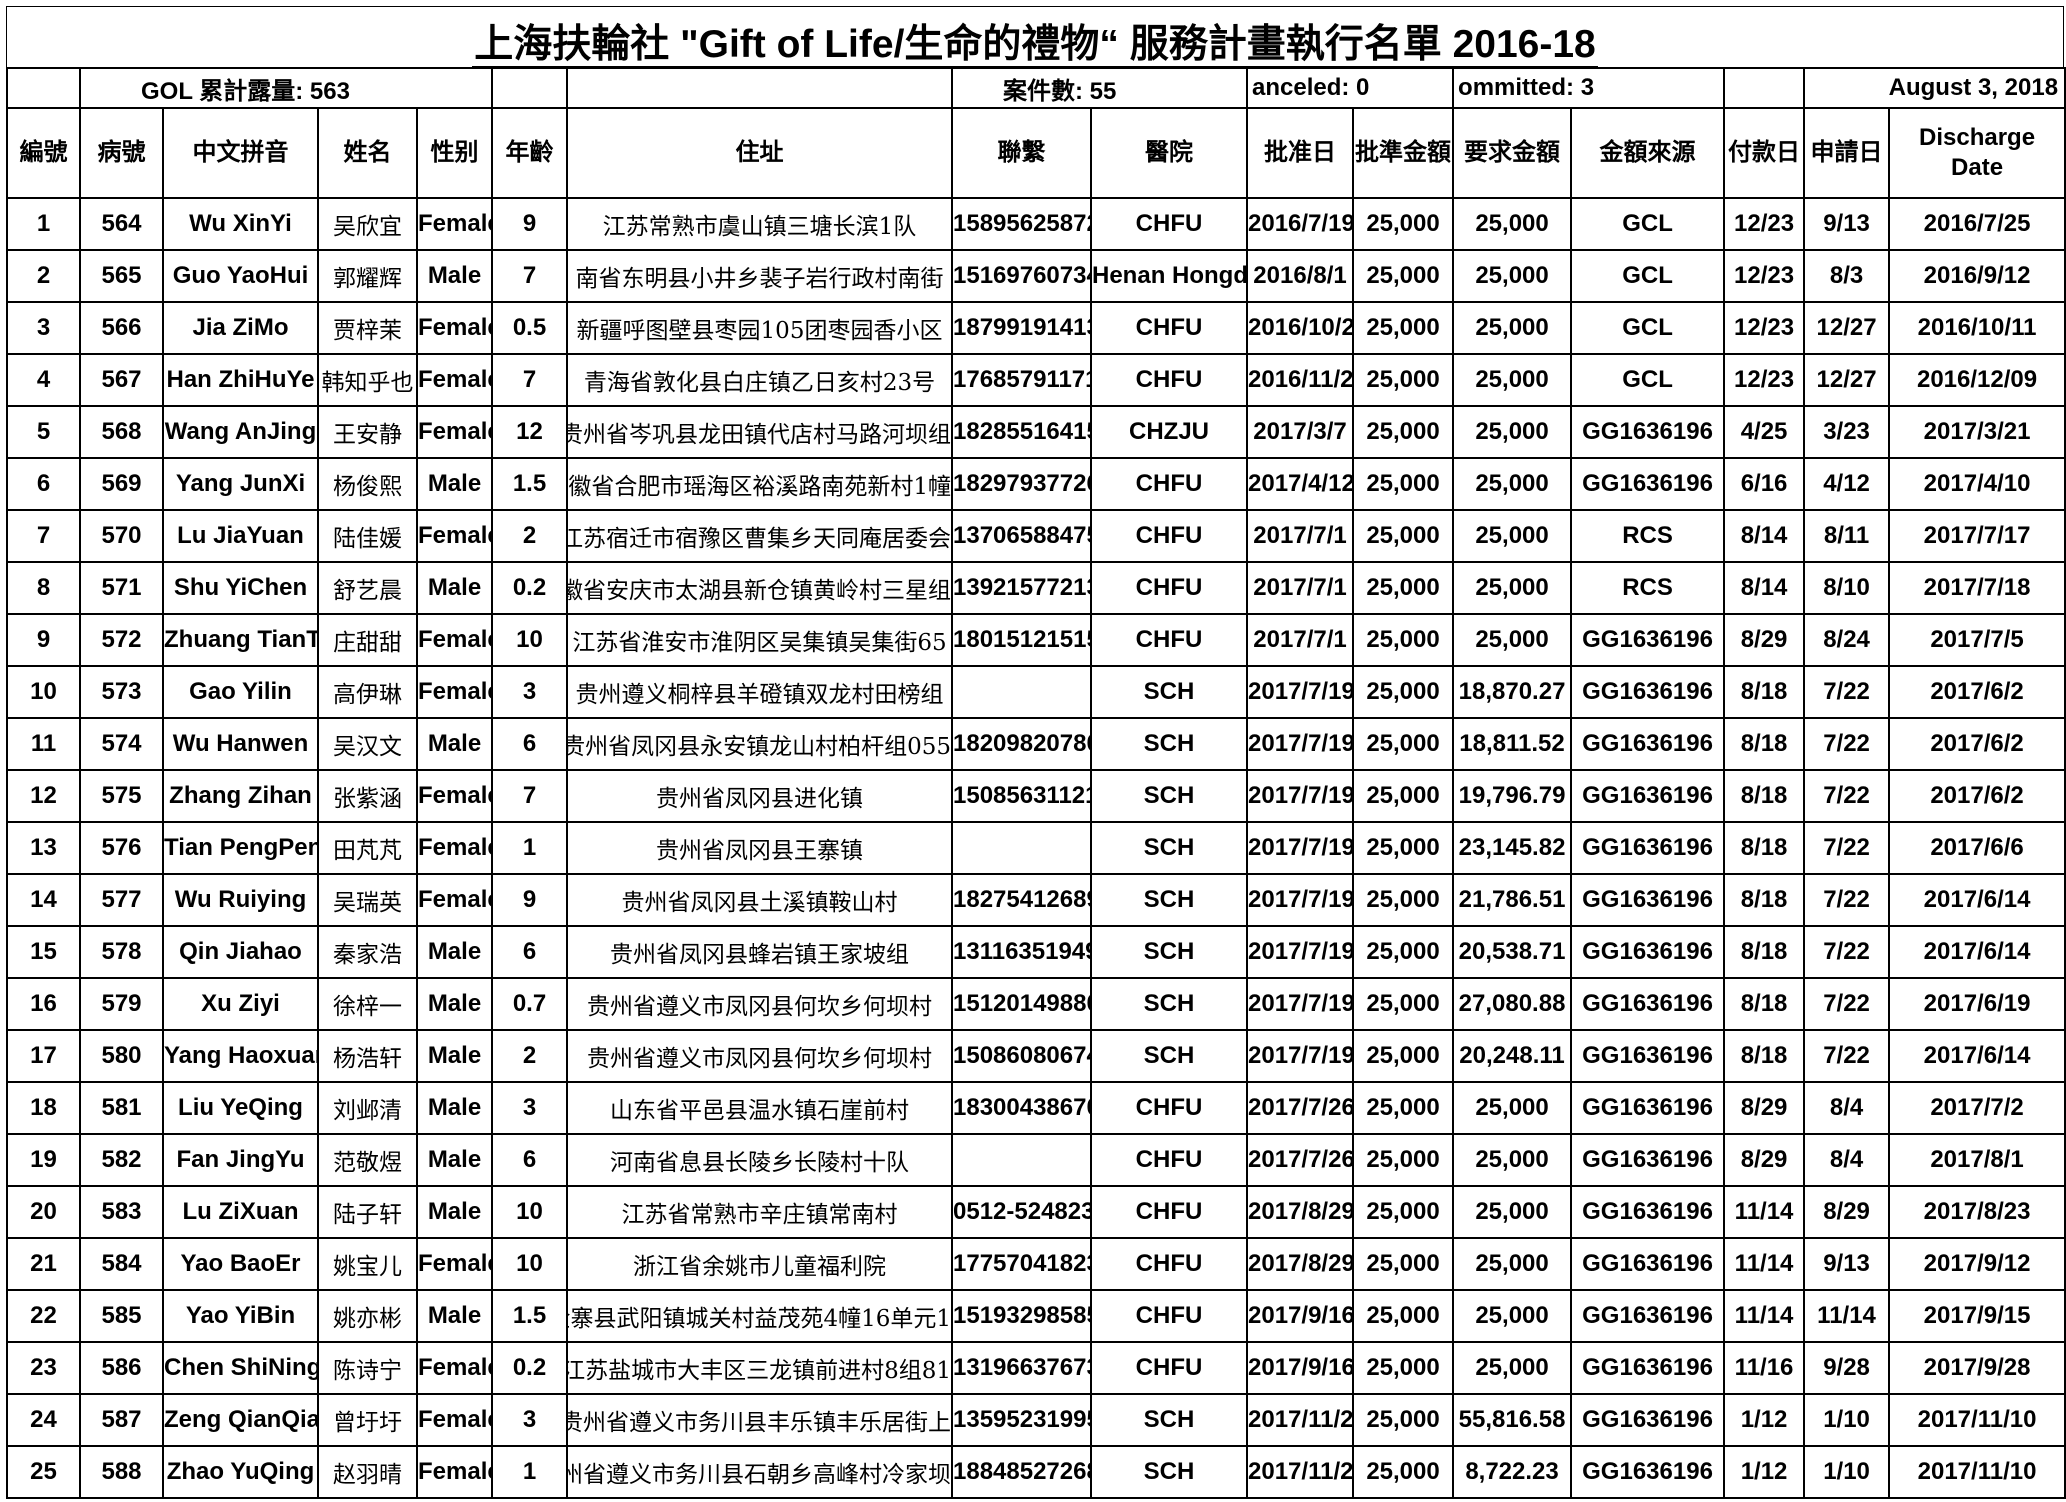  I want to click on cell-contact-phone: 15120149880, so click(1021, 1004).